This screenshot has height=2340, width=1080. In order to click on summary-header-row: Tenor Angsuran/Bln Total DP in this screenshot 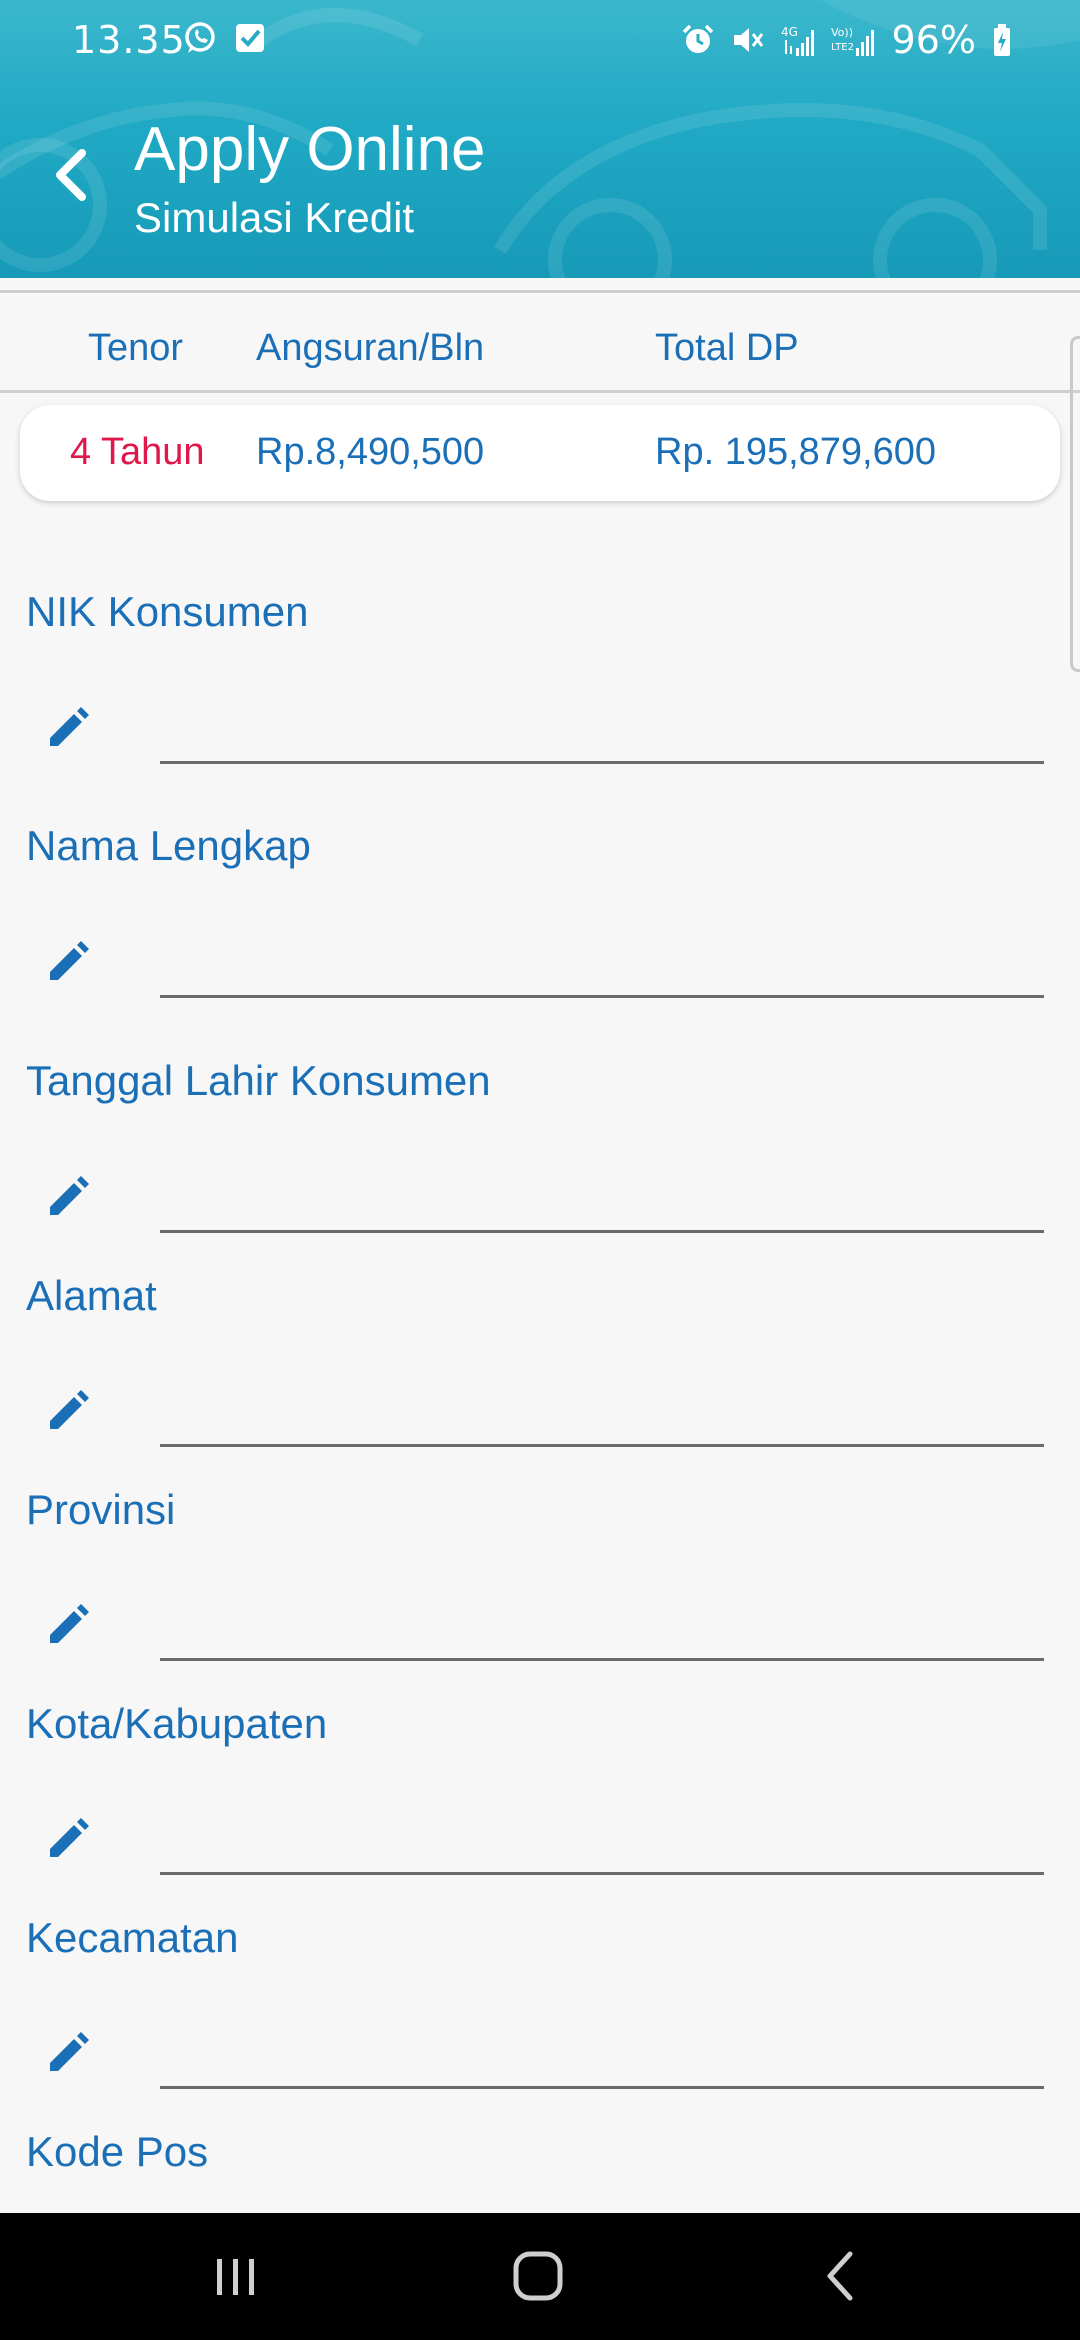, I will do `click(540, 353)`.